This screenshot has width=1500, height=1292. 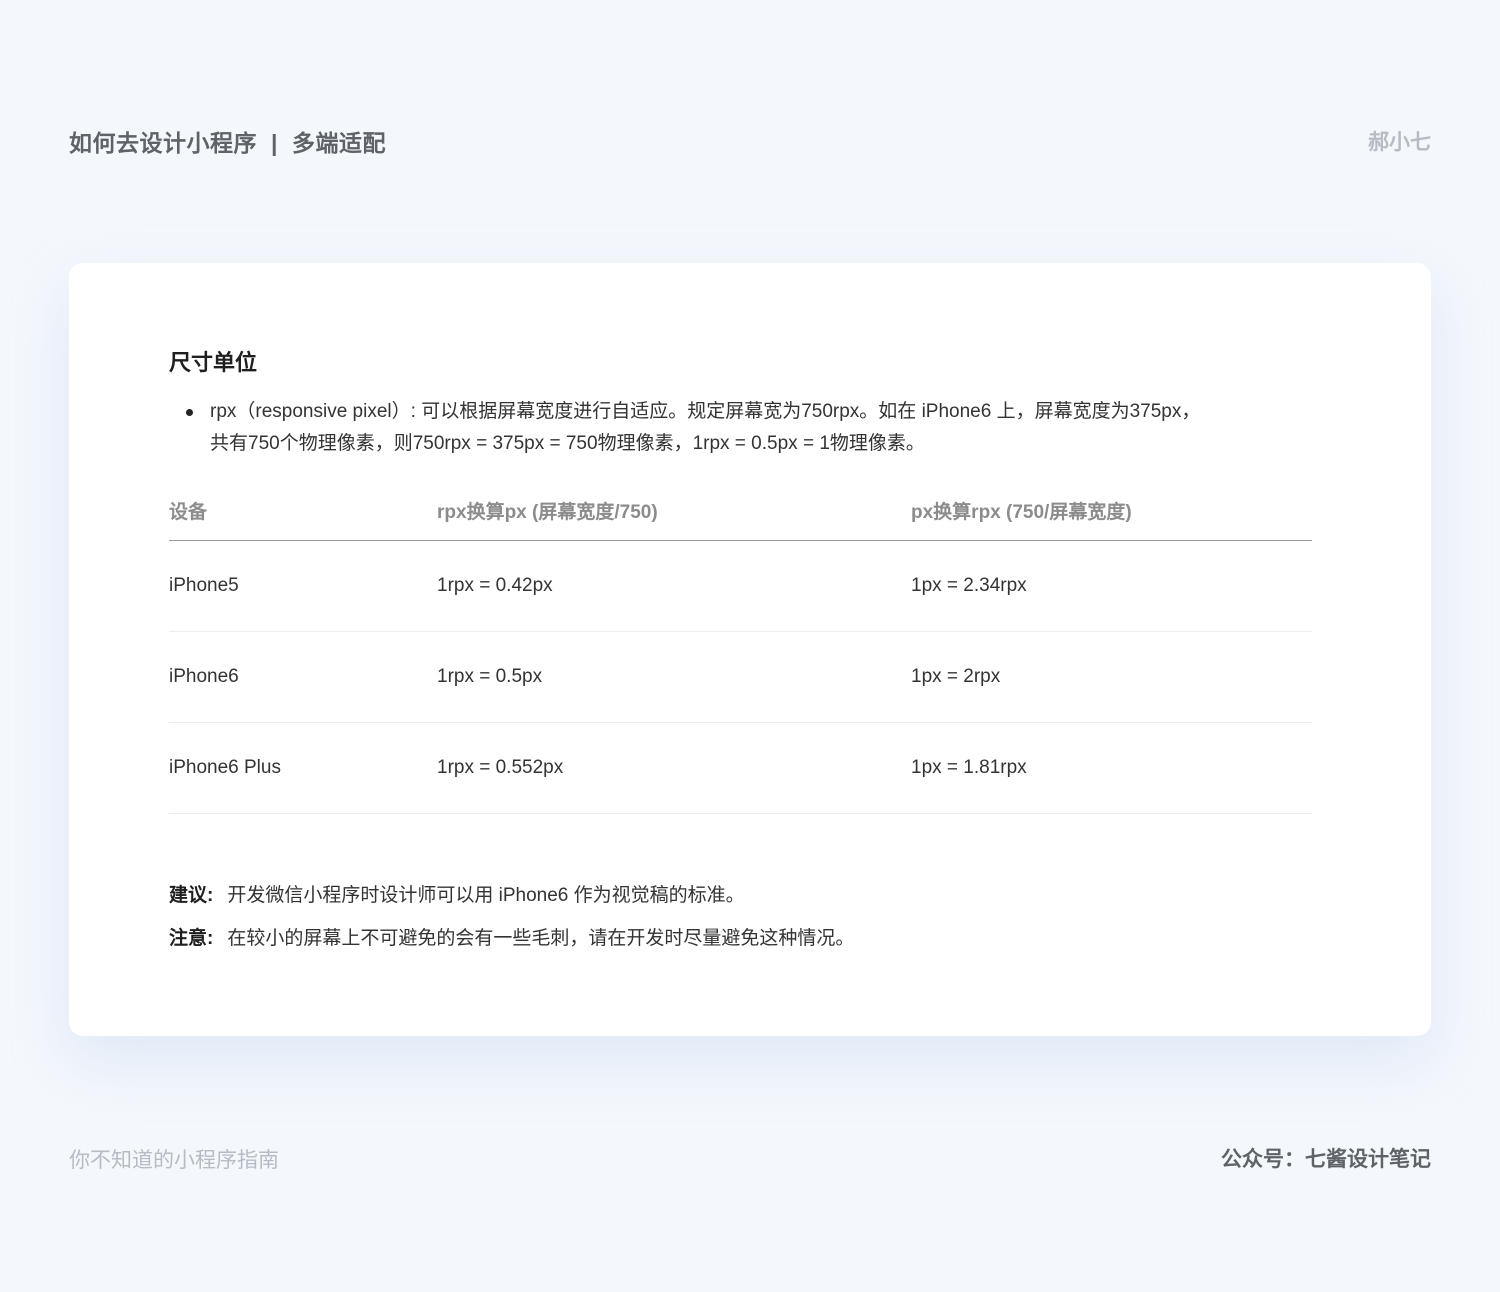 What do you see at coordinates (225, 767) in the screenshot?
I see `cell-device: iPhone6 Plus` at bounding box center [225, 767].